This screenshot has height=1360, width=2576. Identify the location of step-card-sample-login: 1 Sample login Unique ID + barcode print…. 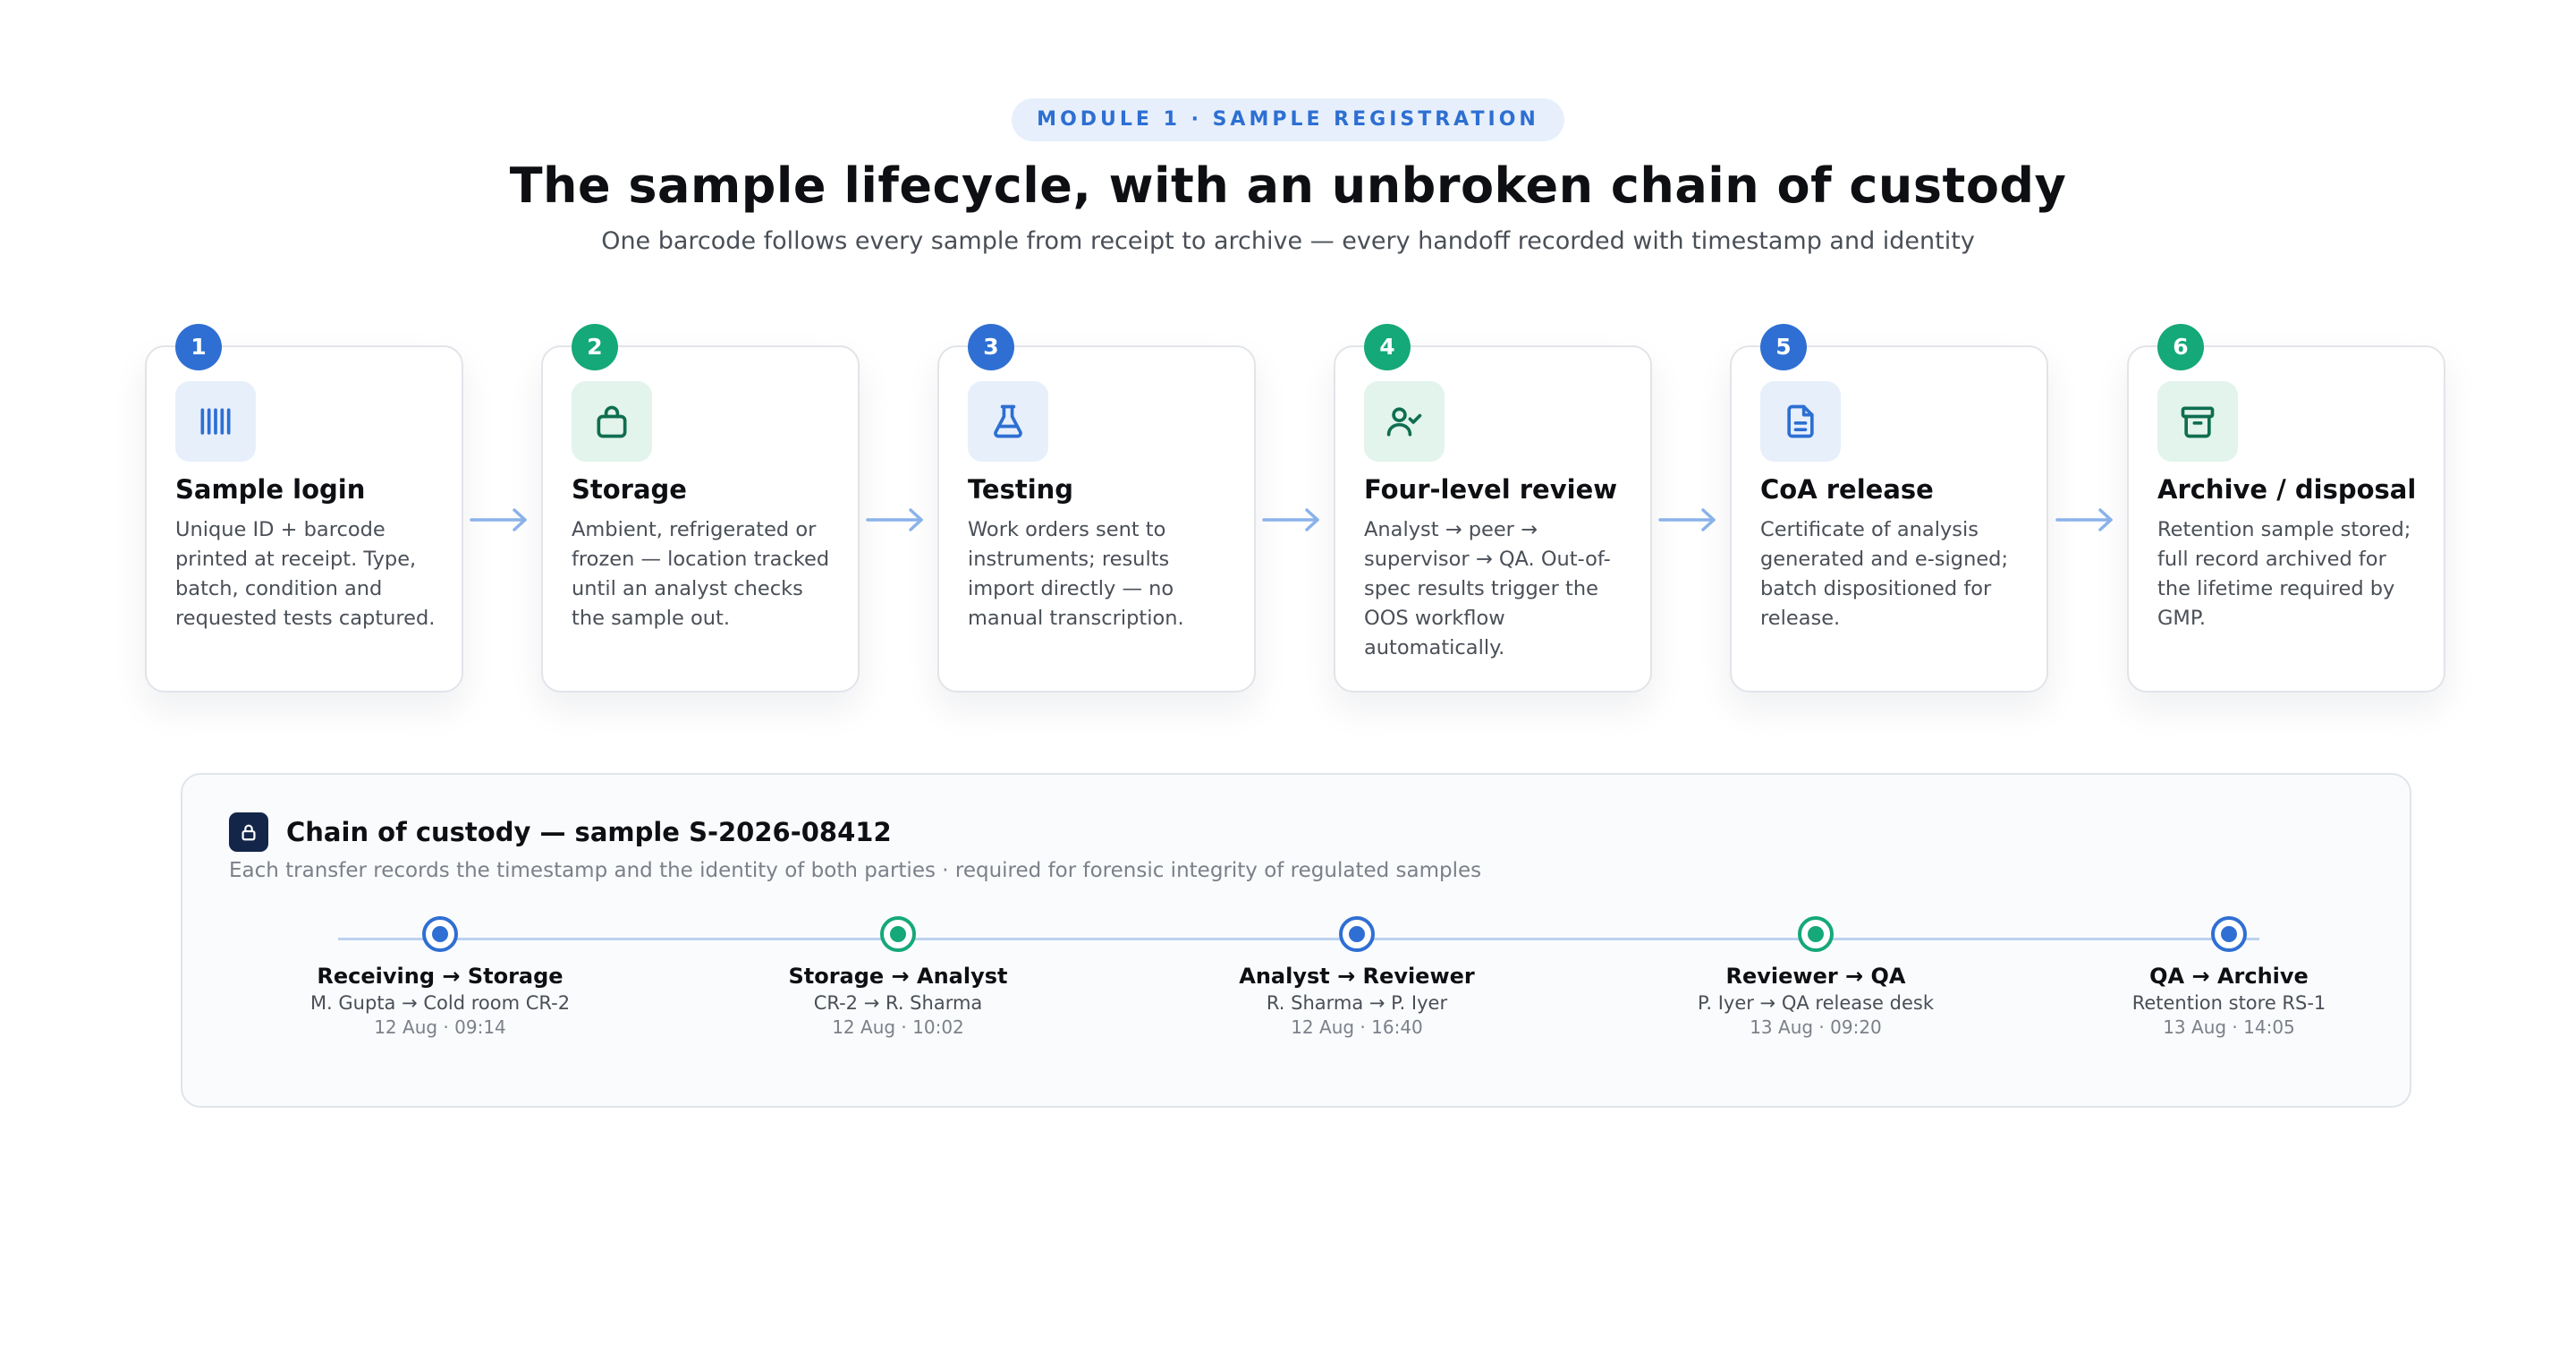
(304, 509).